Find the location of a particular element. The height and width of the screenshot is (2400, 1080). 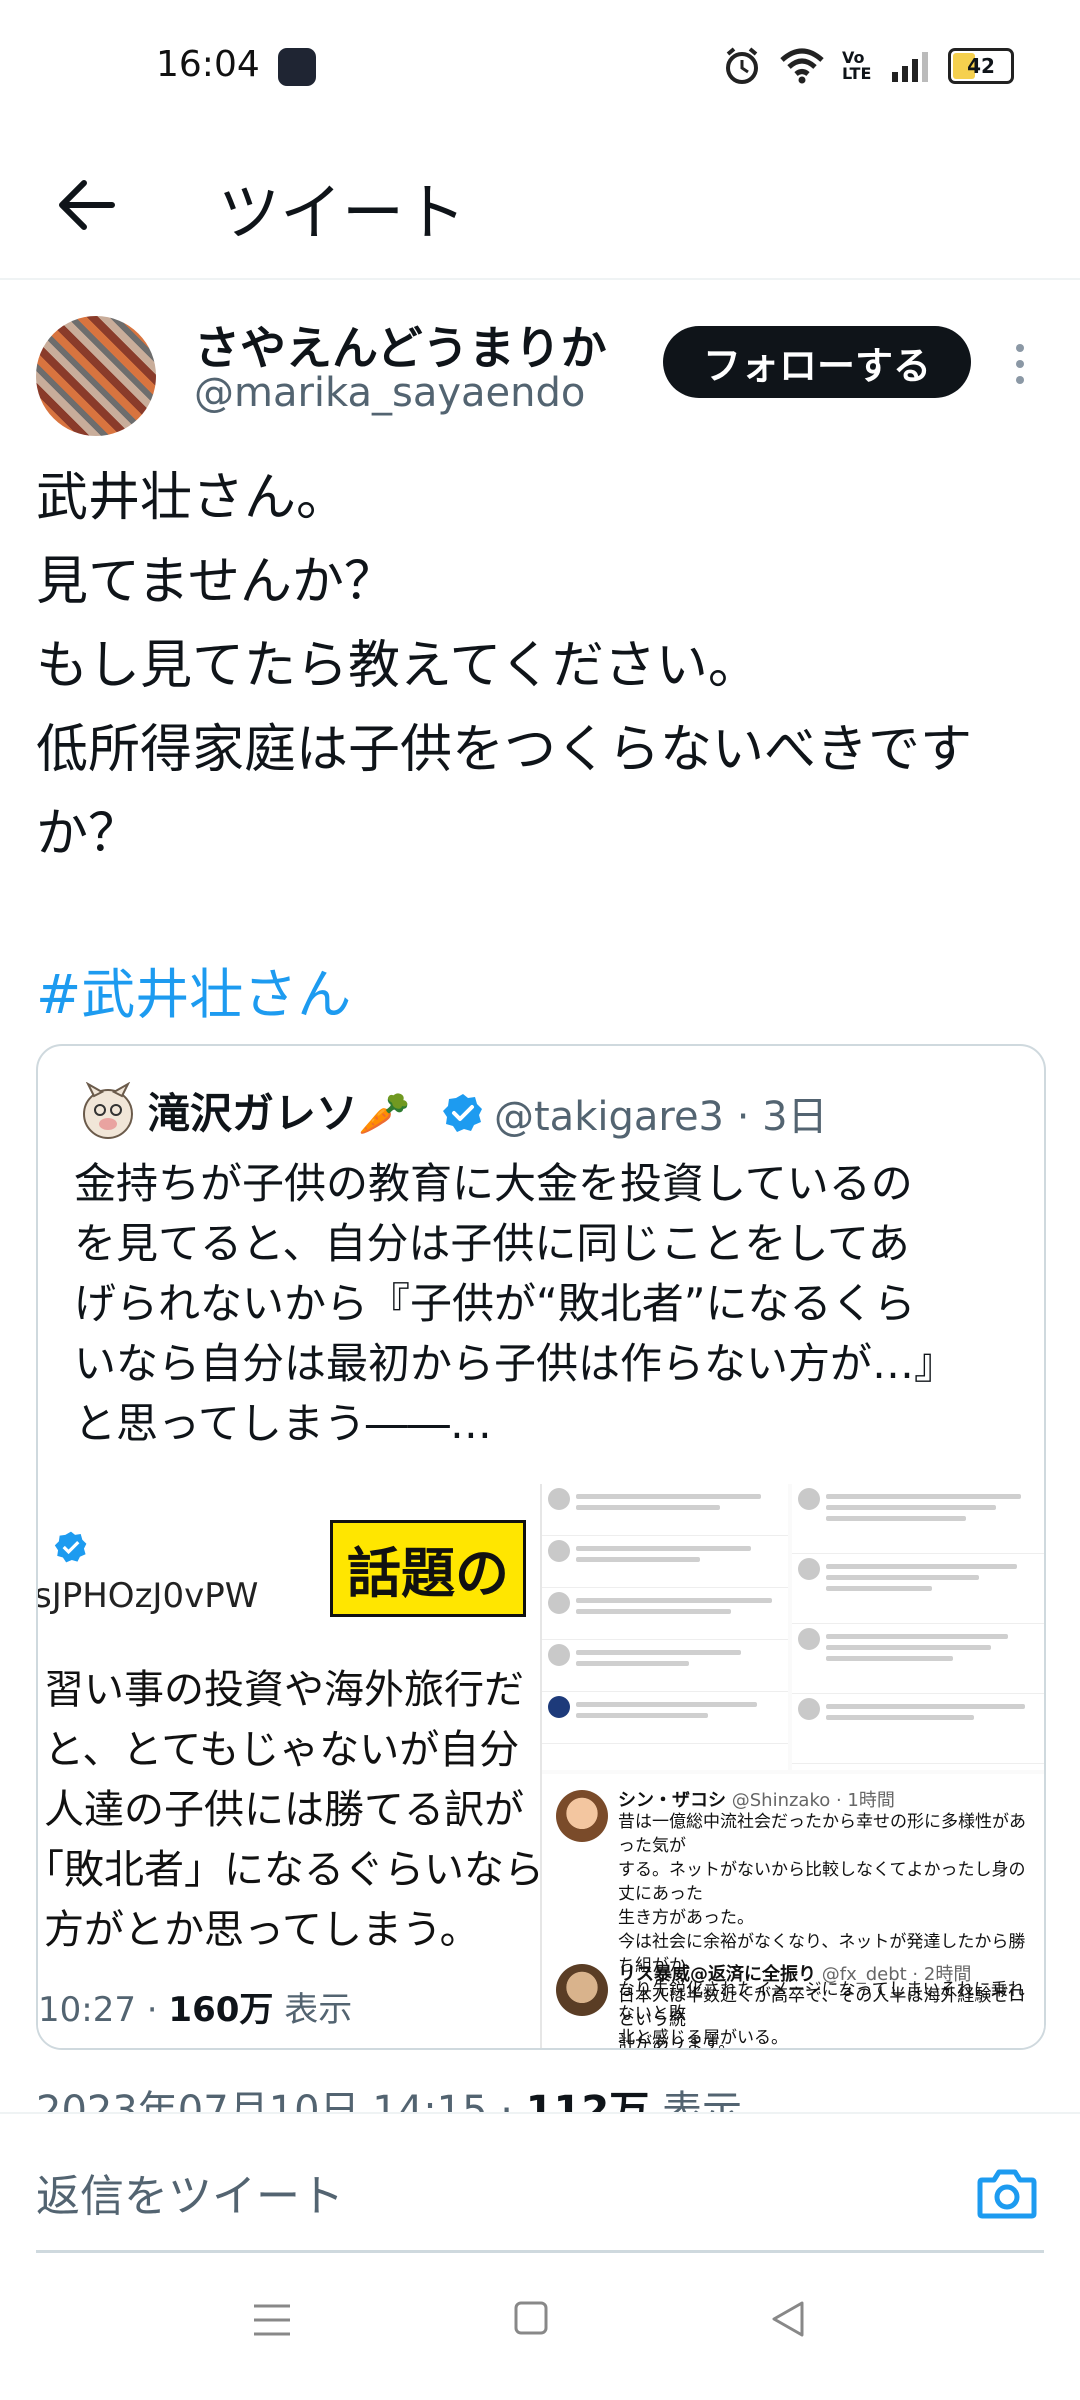

nav-back-icon is located at coordinates (788, 2319).